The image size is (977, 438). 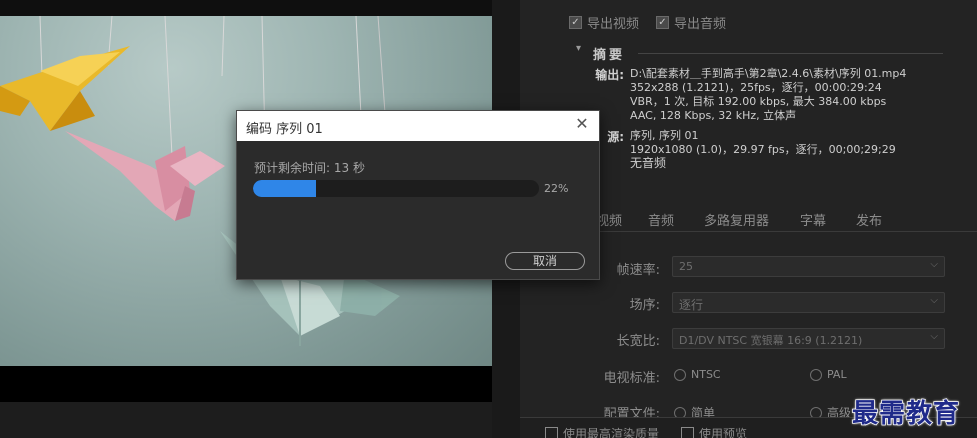 I want to click on max-render-quality-label: 使用最高渲染质量, so click(x=611, y=432).